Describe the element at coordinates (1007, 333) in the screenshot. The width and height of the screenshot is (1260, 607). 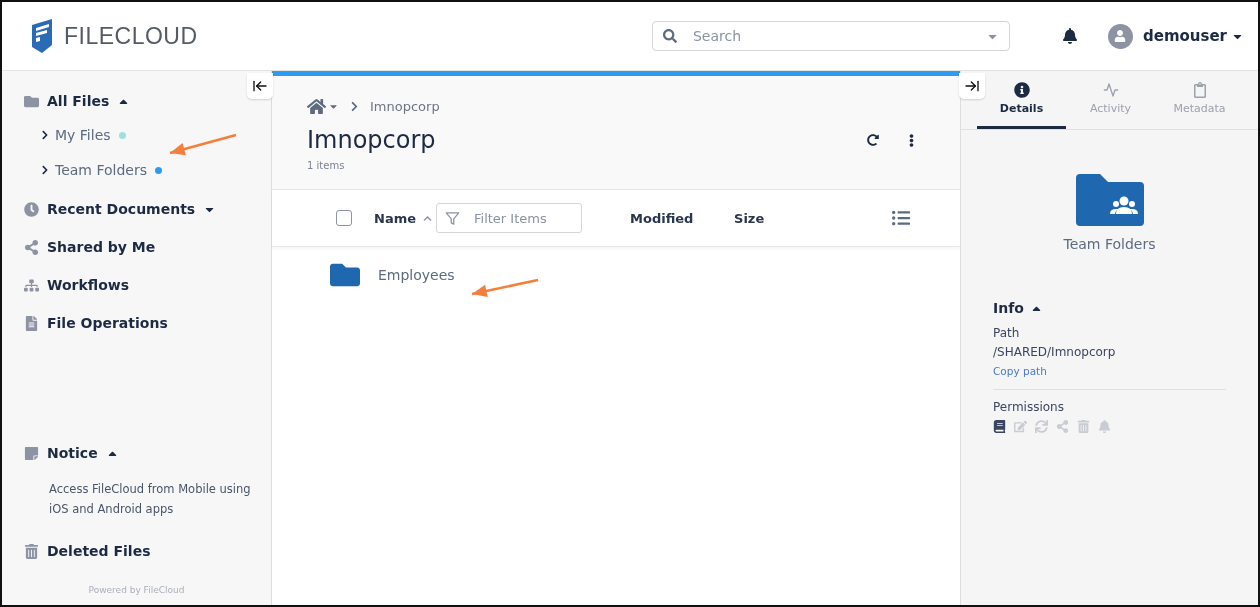
I see `path-label: Path` at that location.